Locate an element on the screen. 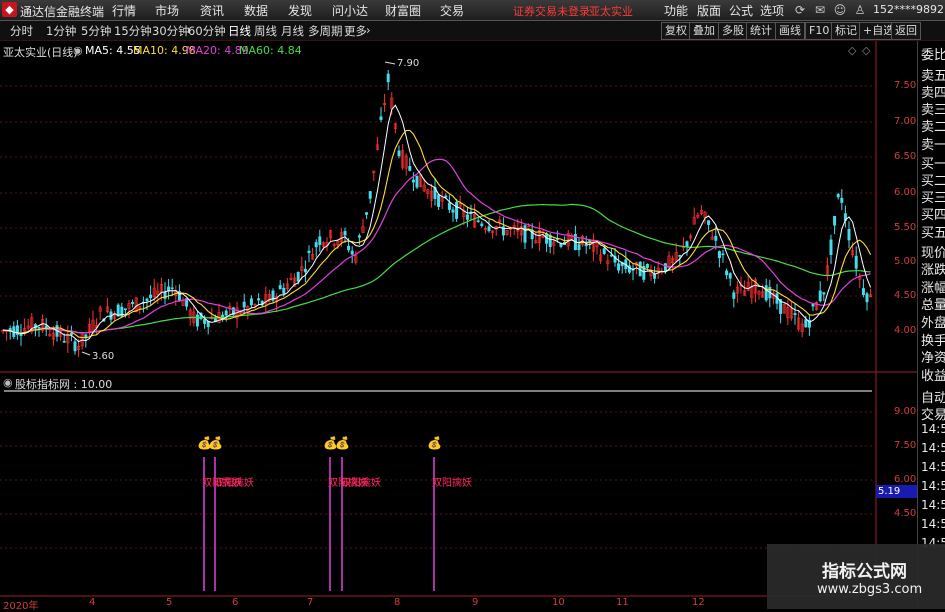 The image size is (945, 612). y-tick: 6.00 is located at coordinates (905, 192).